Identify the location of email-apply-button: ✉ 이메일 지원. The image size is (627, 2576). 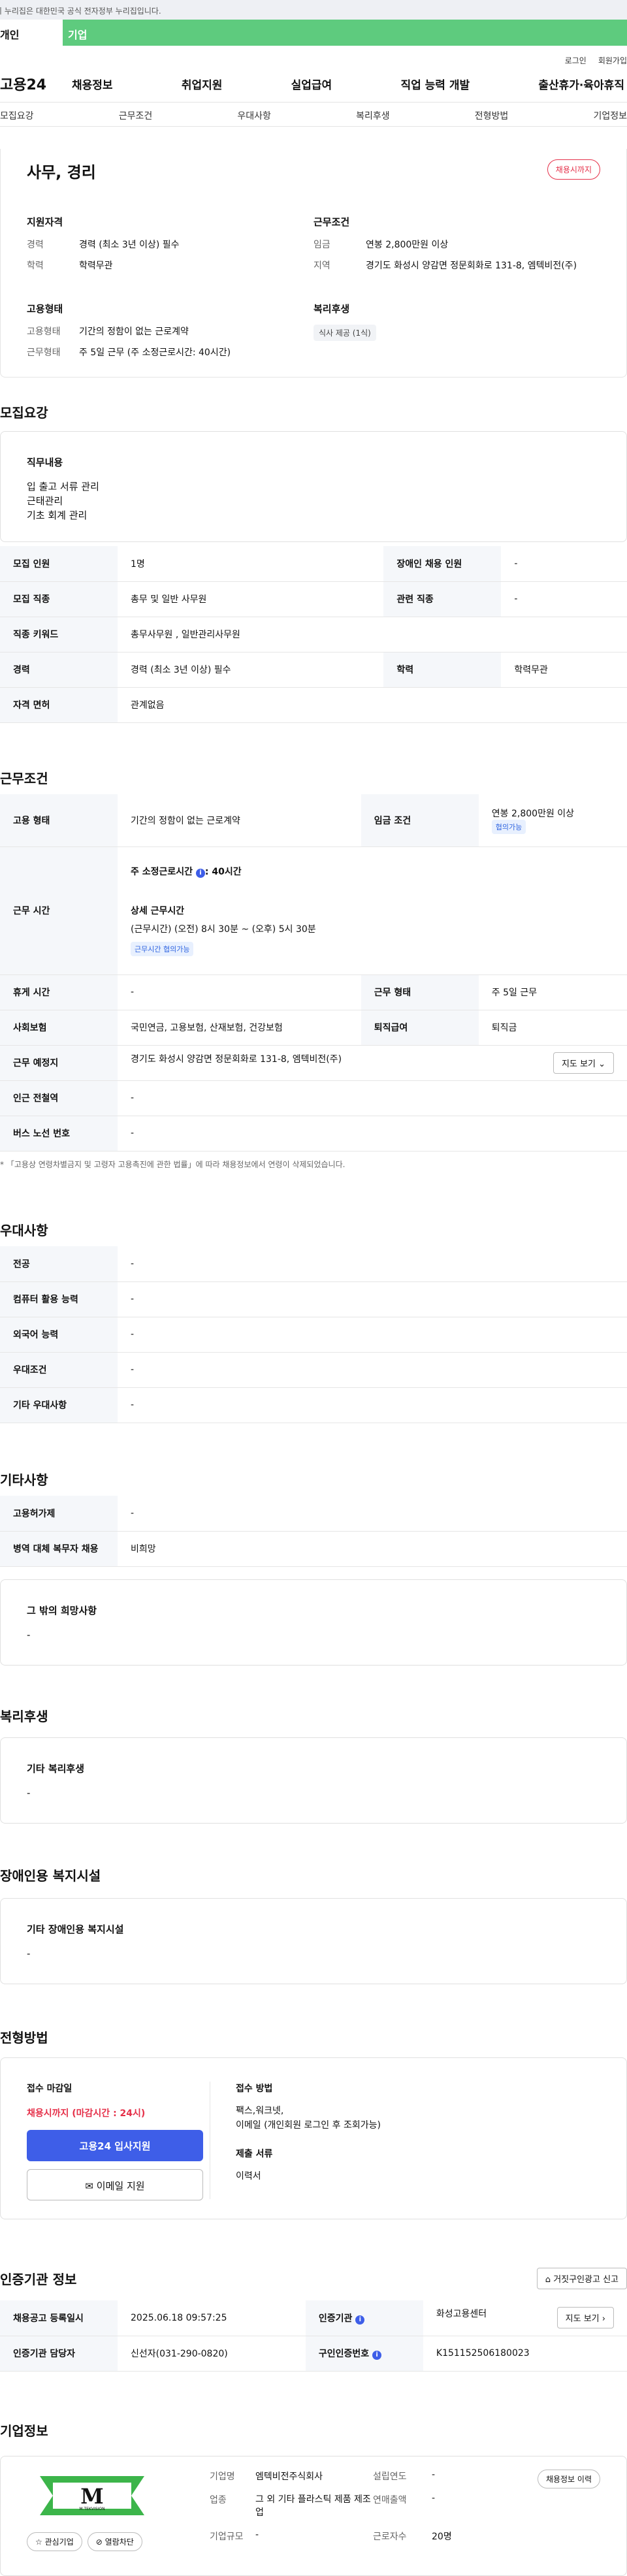
(115, 2184).